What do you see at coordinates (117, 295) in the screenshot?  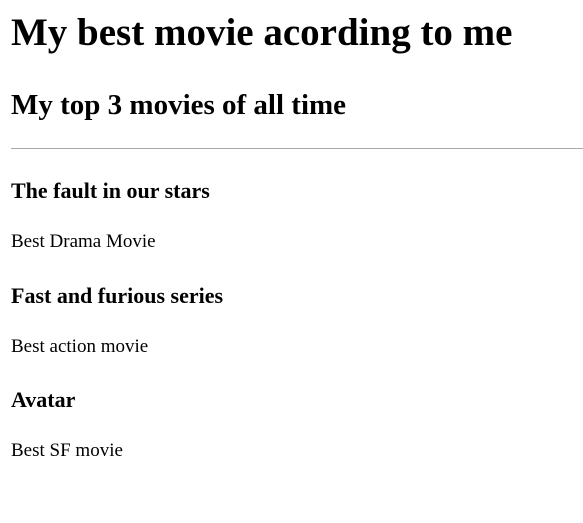 I see `movie-title-2: Fast and furious series` at bounding box center [117, 295].